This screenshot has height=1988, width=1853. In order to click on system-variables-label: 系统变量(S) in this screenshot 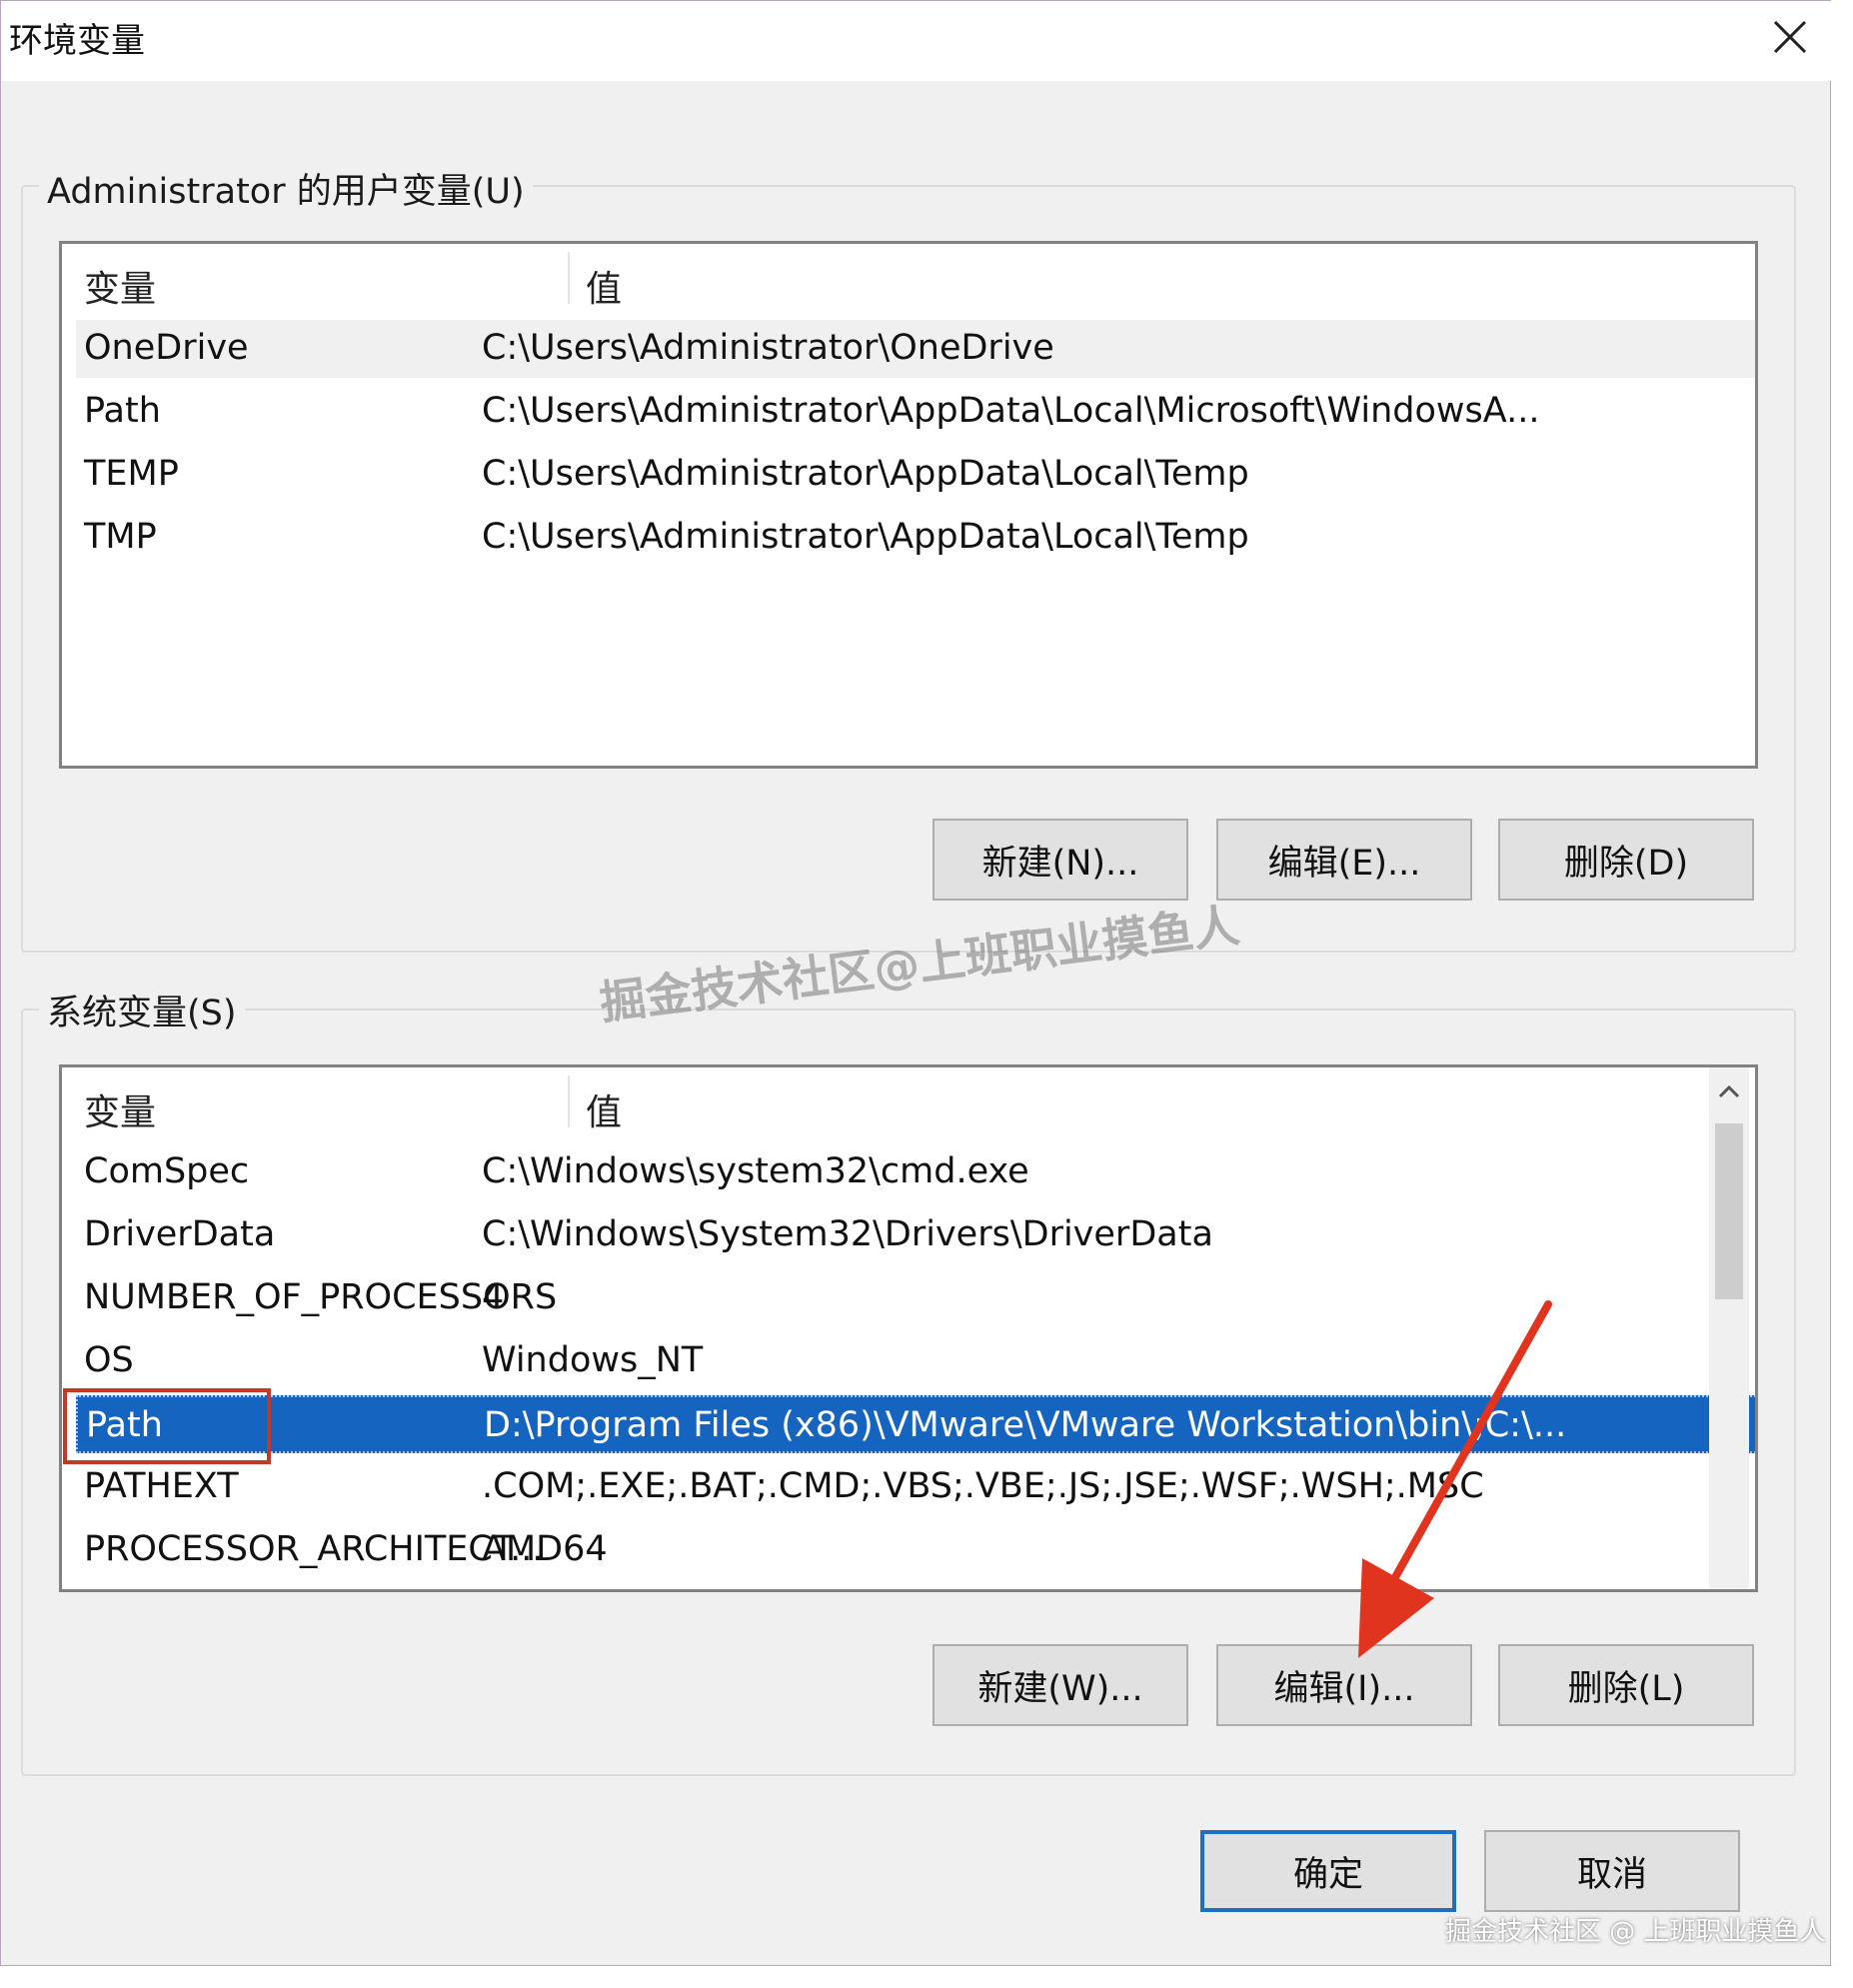, I will do `click(142, 1010)`.